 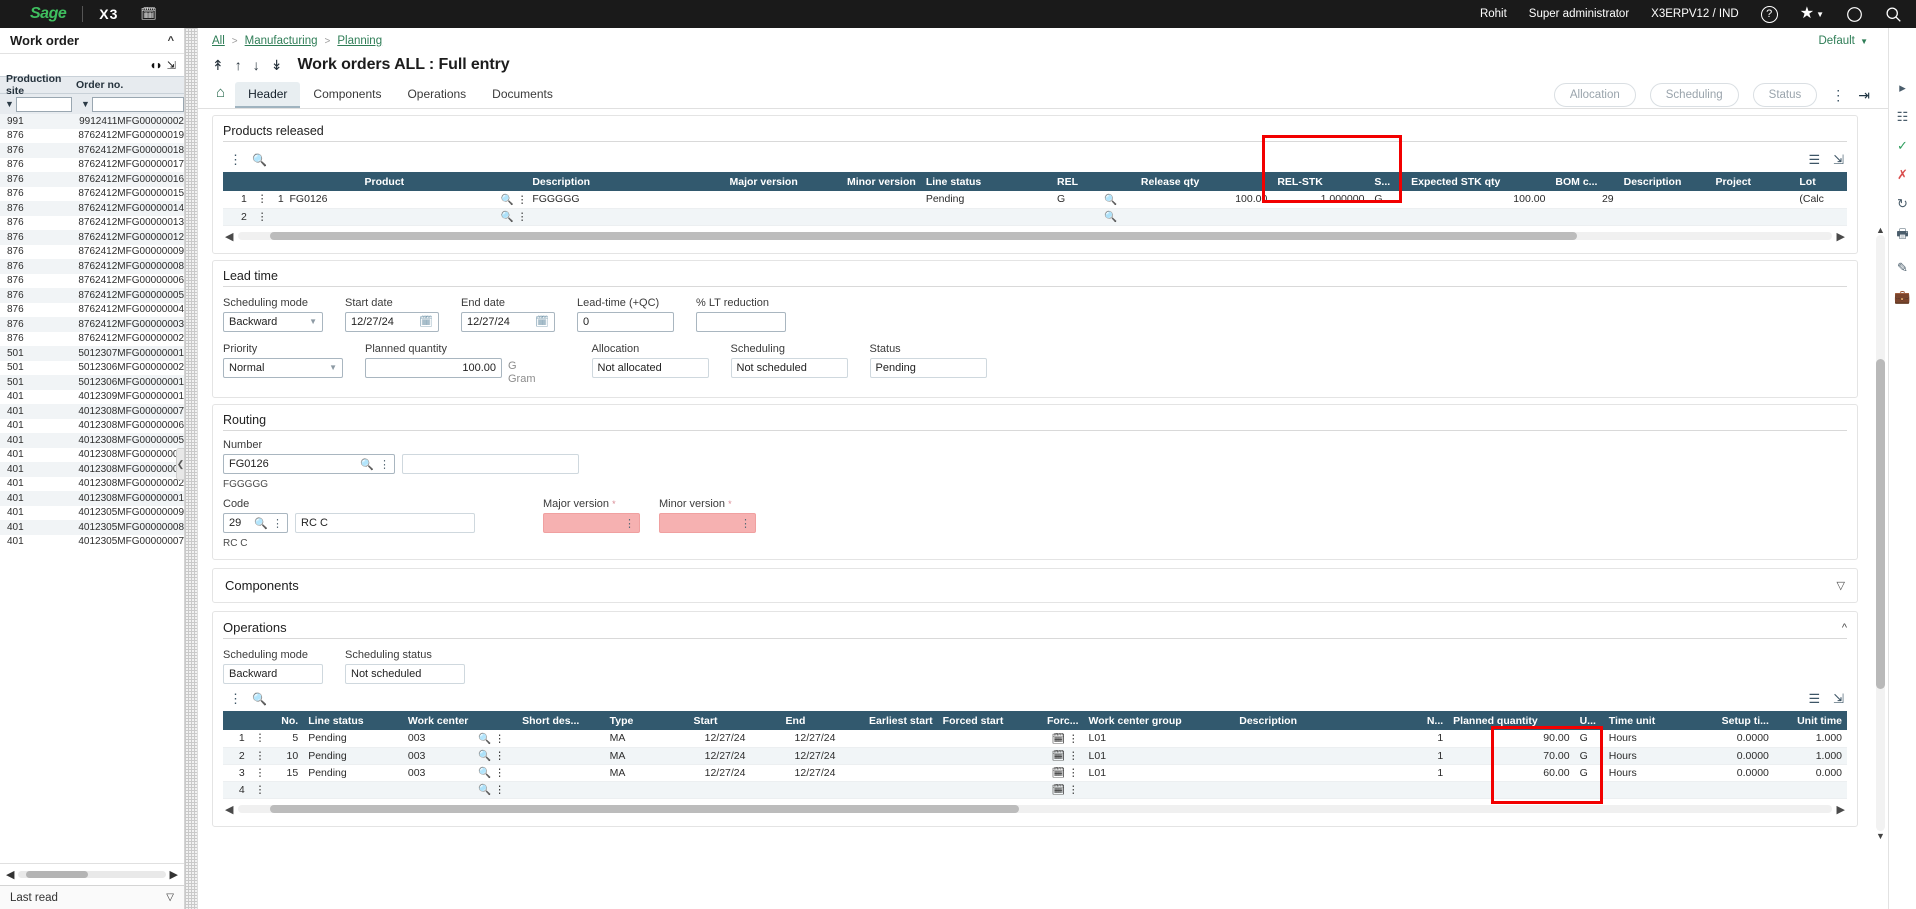 I want to click on routing-code-input: 29 🔍 ⋮, so click(x=255, y=523).